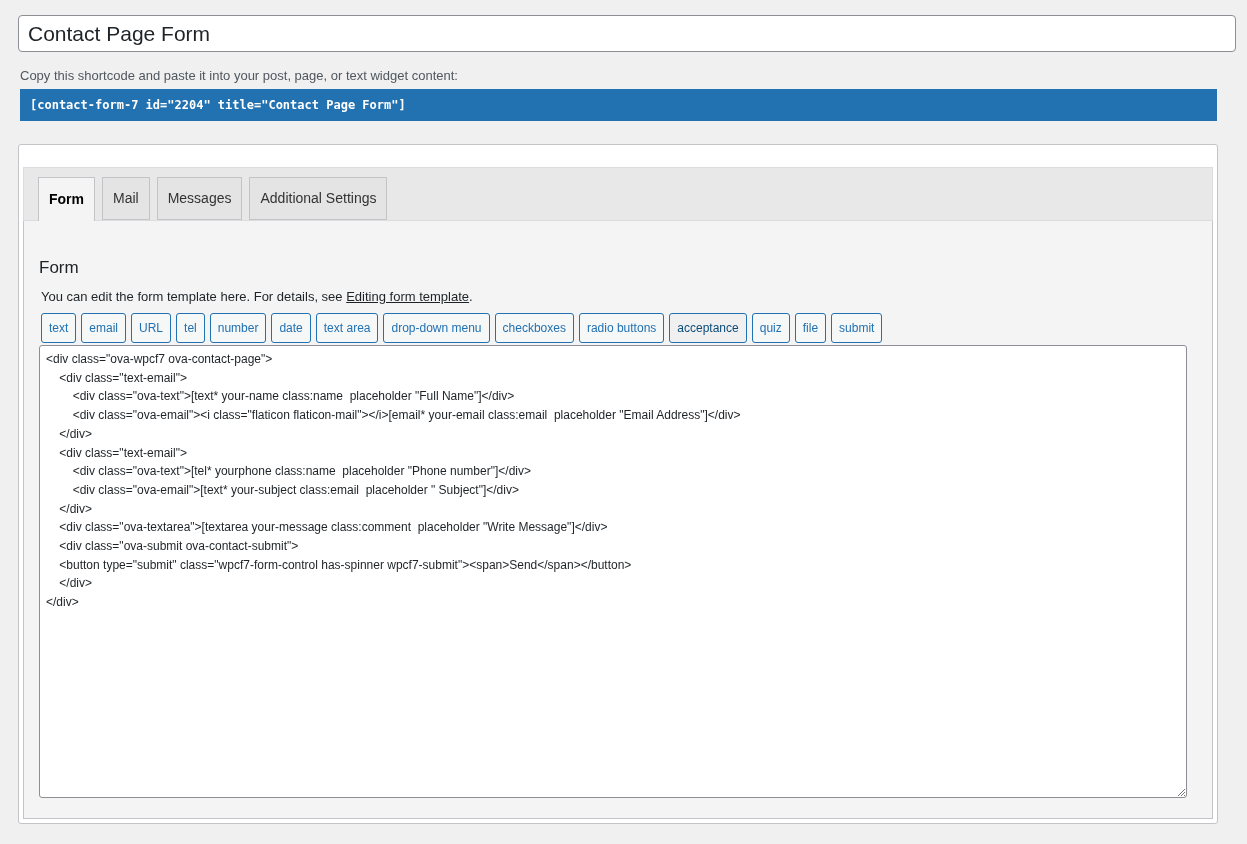 Image resolution: width=1247 pixels, height=844 pixels. What do you see at coordinates (126, 198) in the screenshot?
I see `tab: Mail` at bounding box center [126, 198].